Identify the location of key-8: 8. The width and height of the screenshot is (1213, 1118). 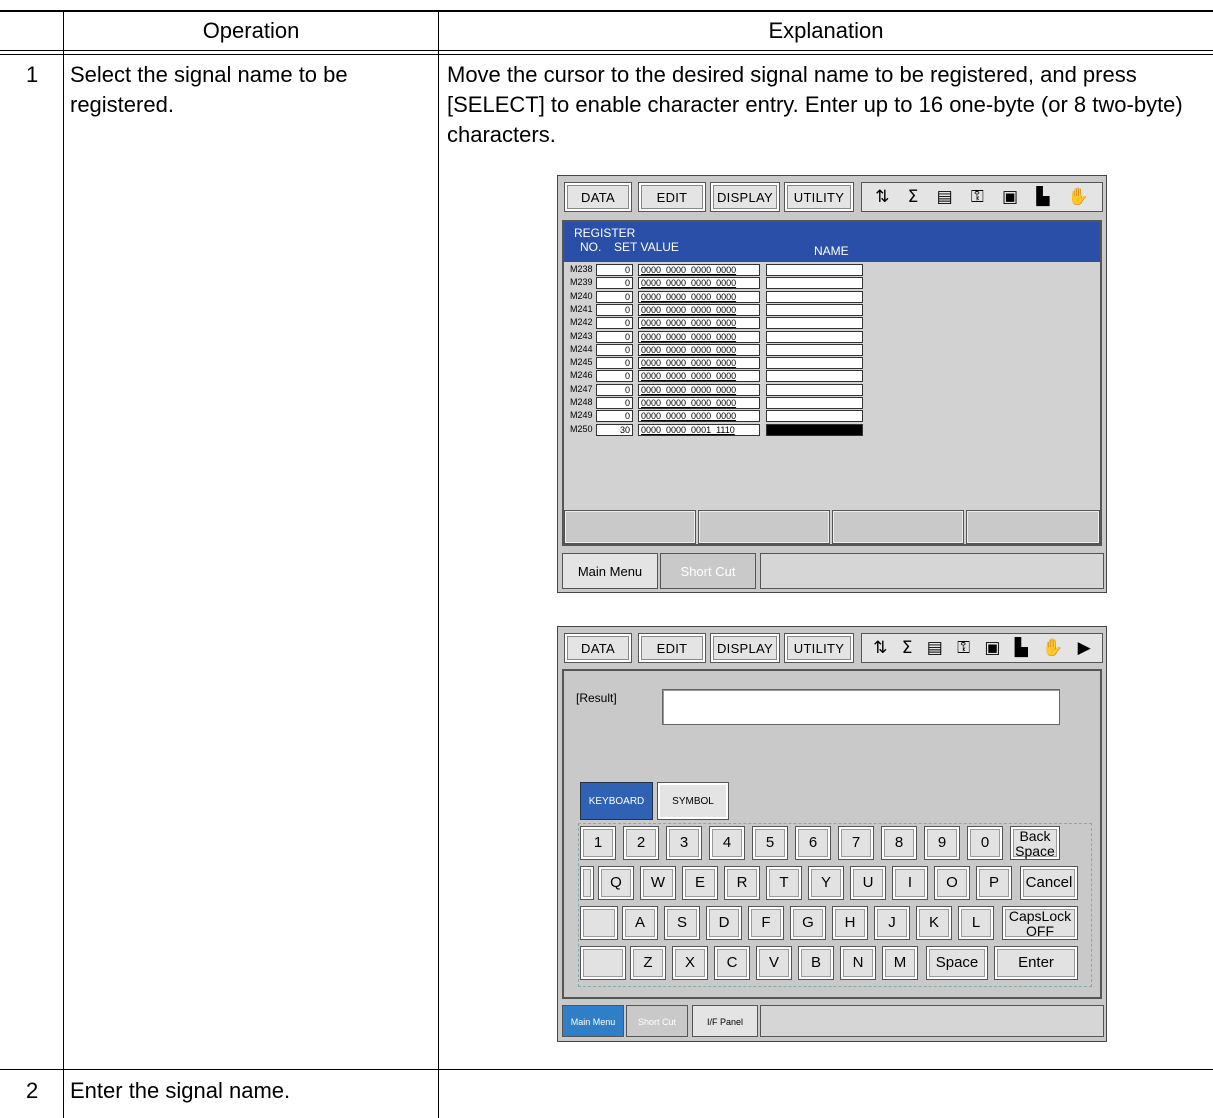
(899, 843).